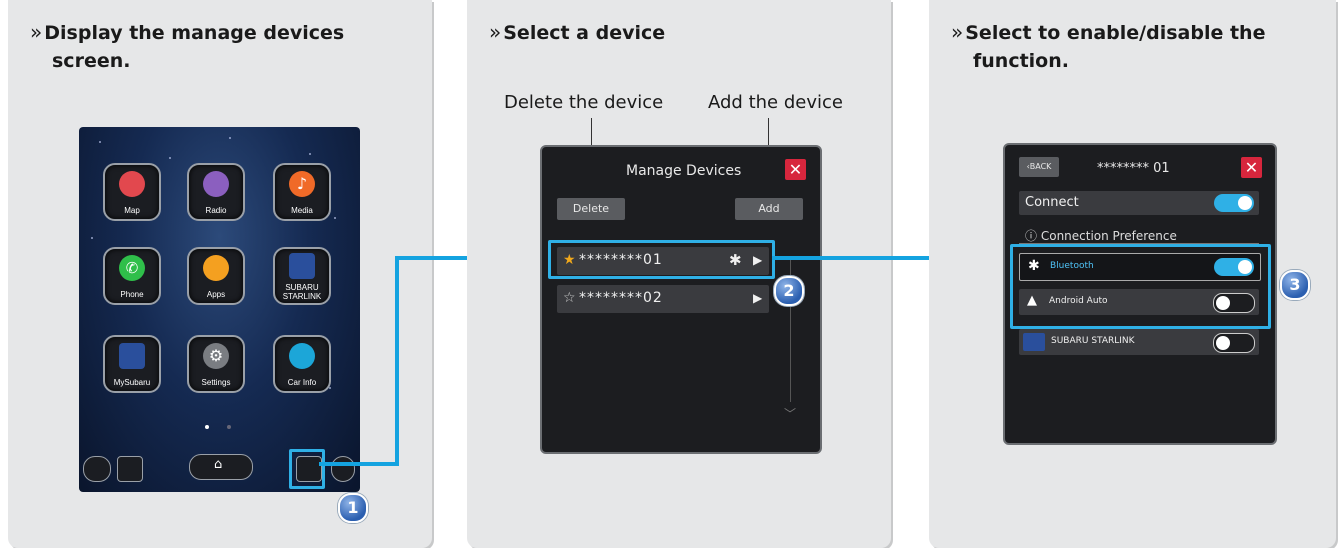 The image size is (1344, 548). What do you see at coordinates (302, 184) in the screenshot?
I see `music-note-icon: ♪` at bounding box center [302, 184].